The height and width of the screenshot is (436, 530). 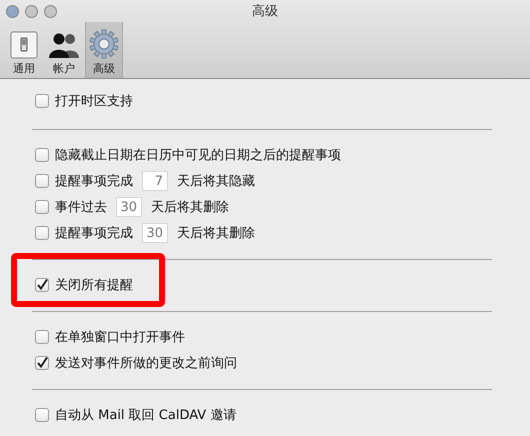 I want to click on toolbar-tab: 通用, so click(x=24, y=50).